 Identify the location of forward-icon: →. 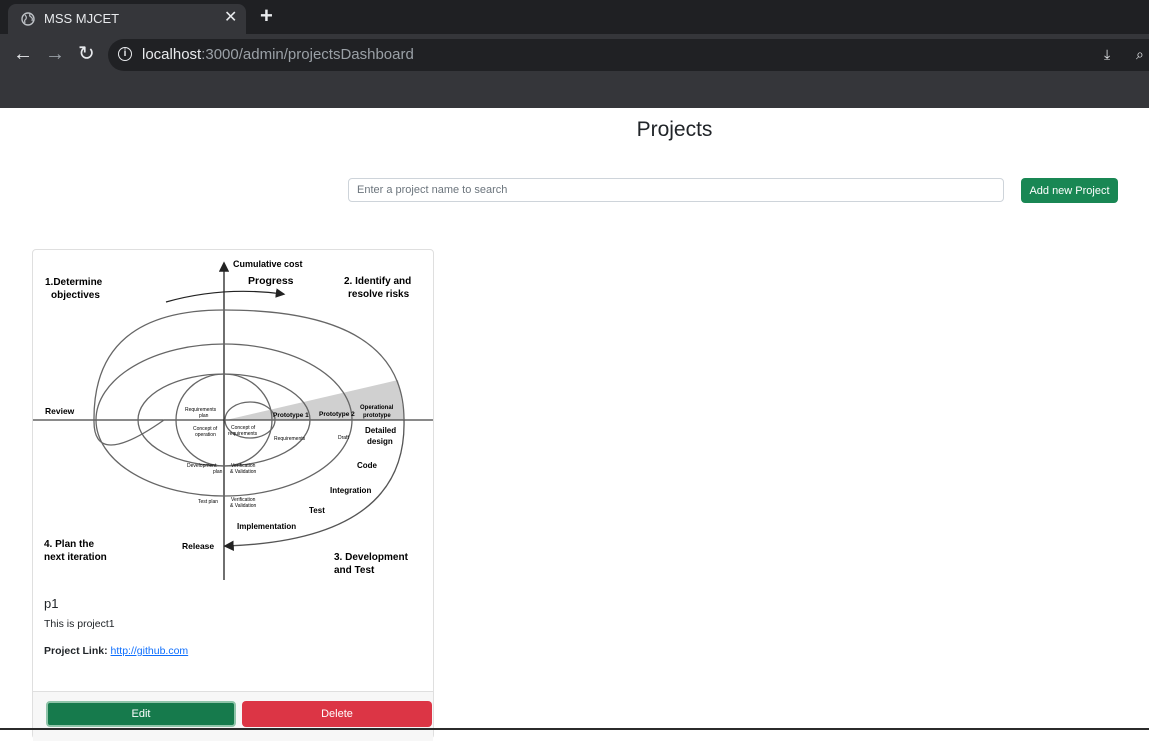
(55, 54).